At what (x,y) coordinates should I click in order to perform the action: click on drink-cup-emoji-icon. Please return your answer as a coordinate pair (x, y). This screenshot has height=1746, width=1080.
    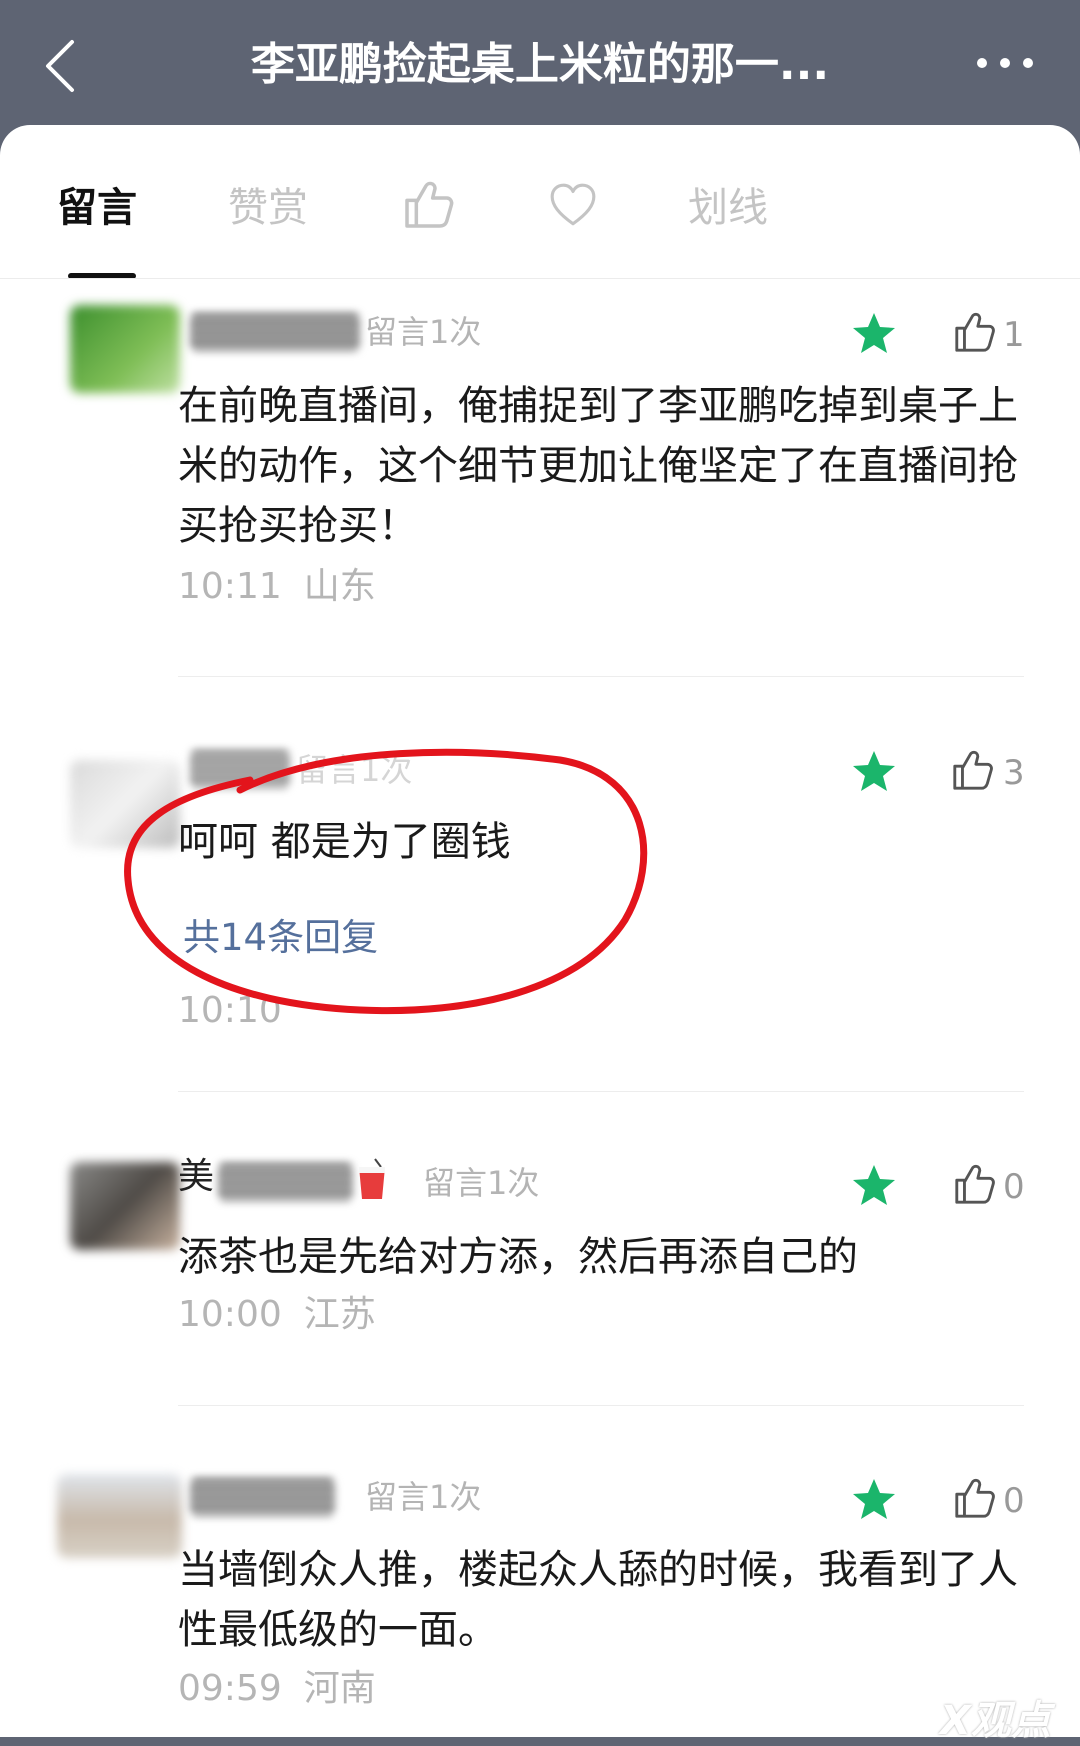
    Looking at the image, I should click on (372, 1178).